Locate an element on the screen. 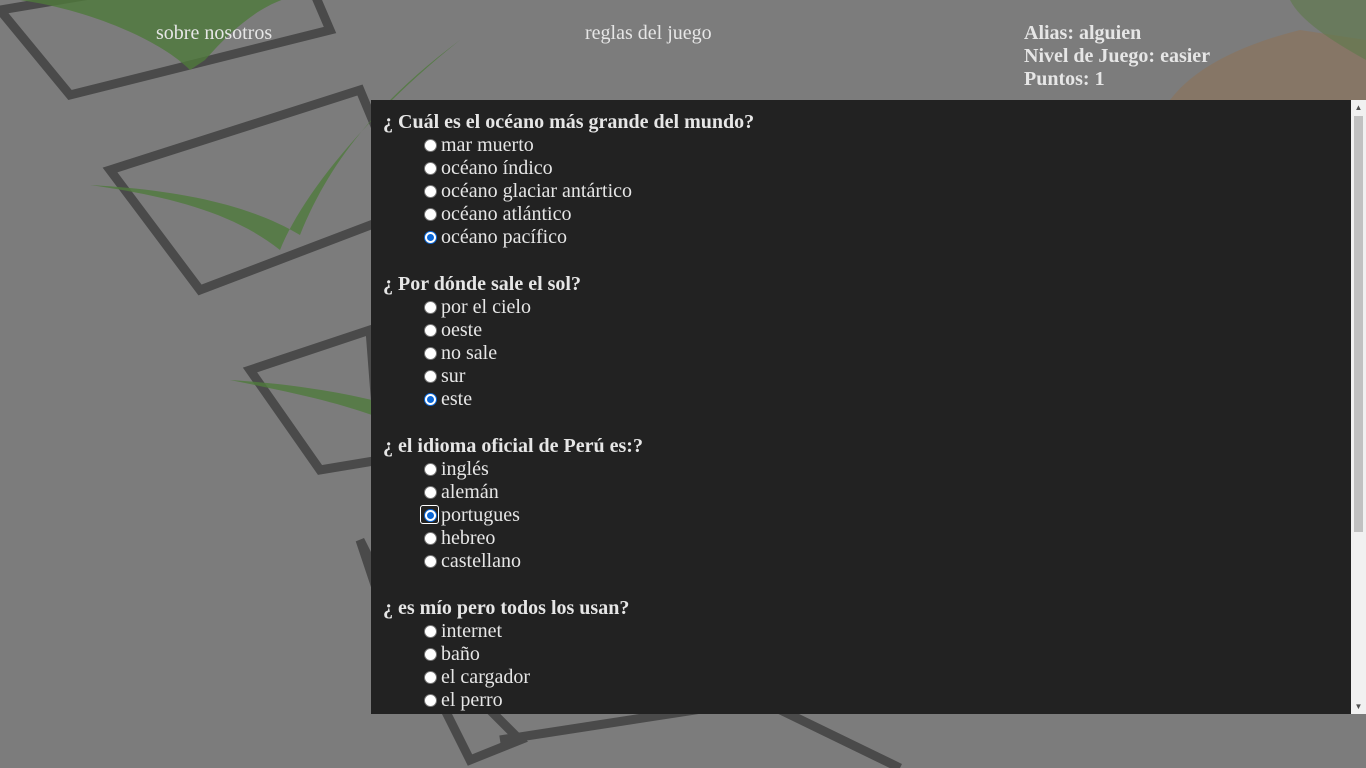 This screenshot has width=1366, height=768. question-text: ¿ es mío pero todos los usan? is located at coordinates (506, 608).